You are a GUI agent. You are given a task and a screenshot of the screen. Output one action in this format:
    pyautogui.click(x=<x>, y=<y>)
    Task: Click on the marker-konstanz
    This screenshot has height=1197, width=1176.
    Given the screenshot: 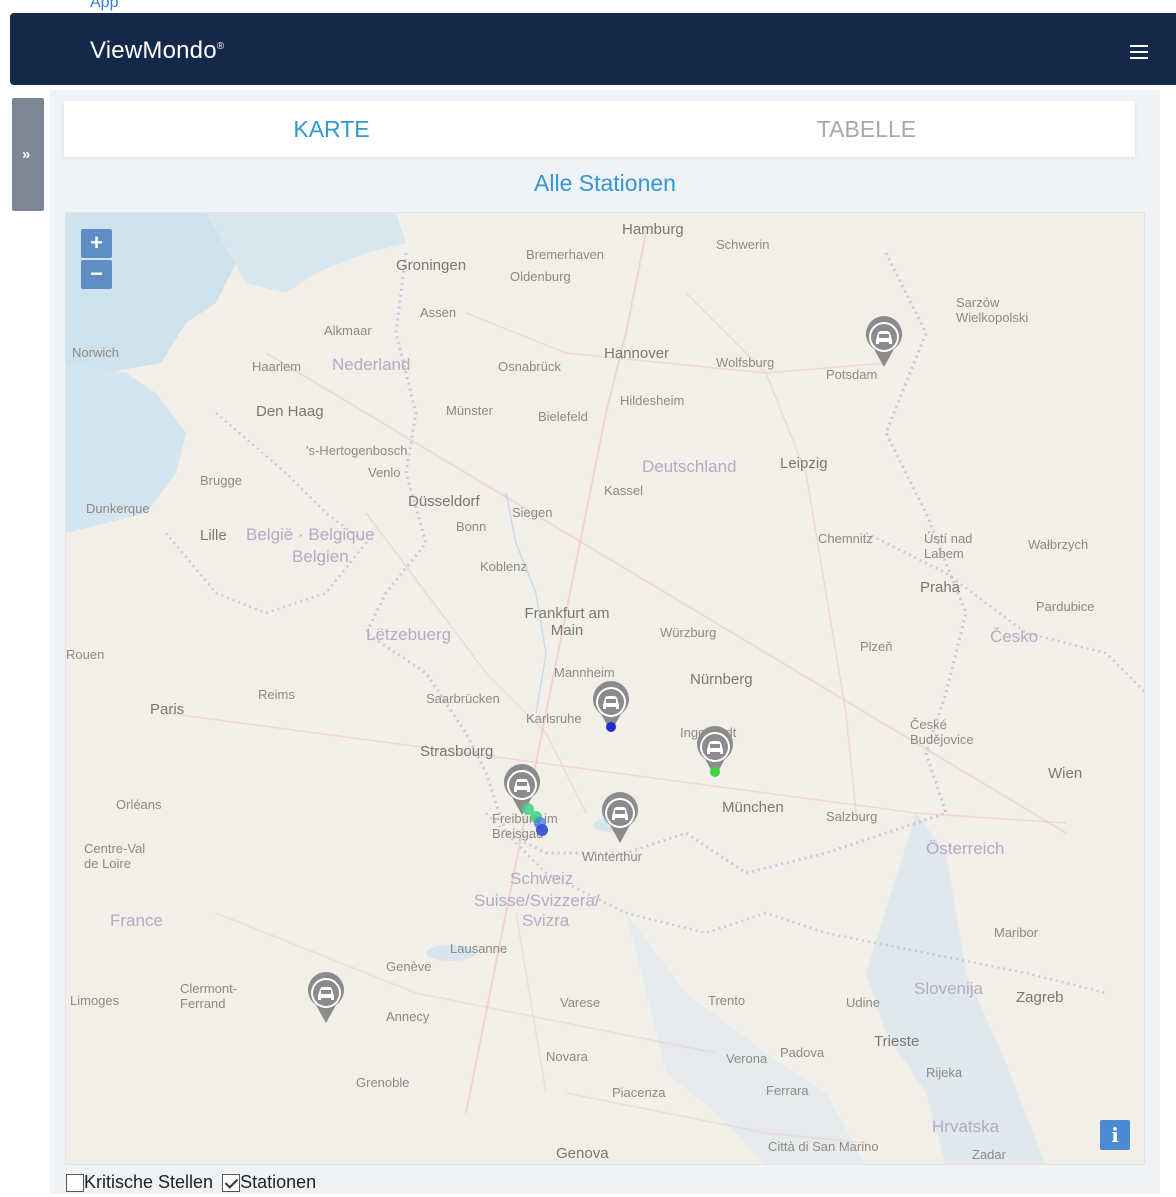 What is the action you would take?
    pyautogui.click(x=620, y=818)
    